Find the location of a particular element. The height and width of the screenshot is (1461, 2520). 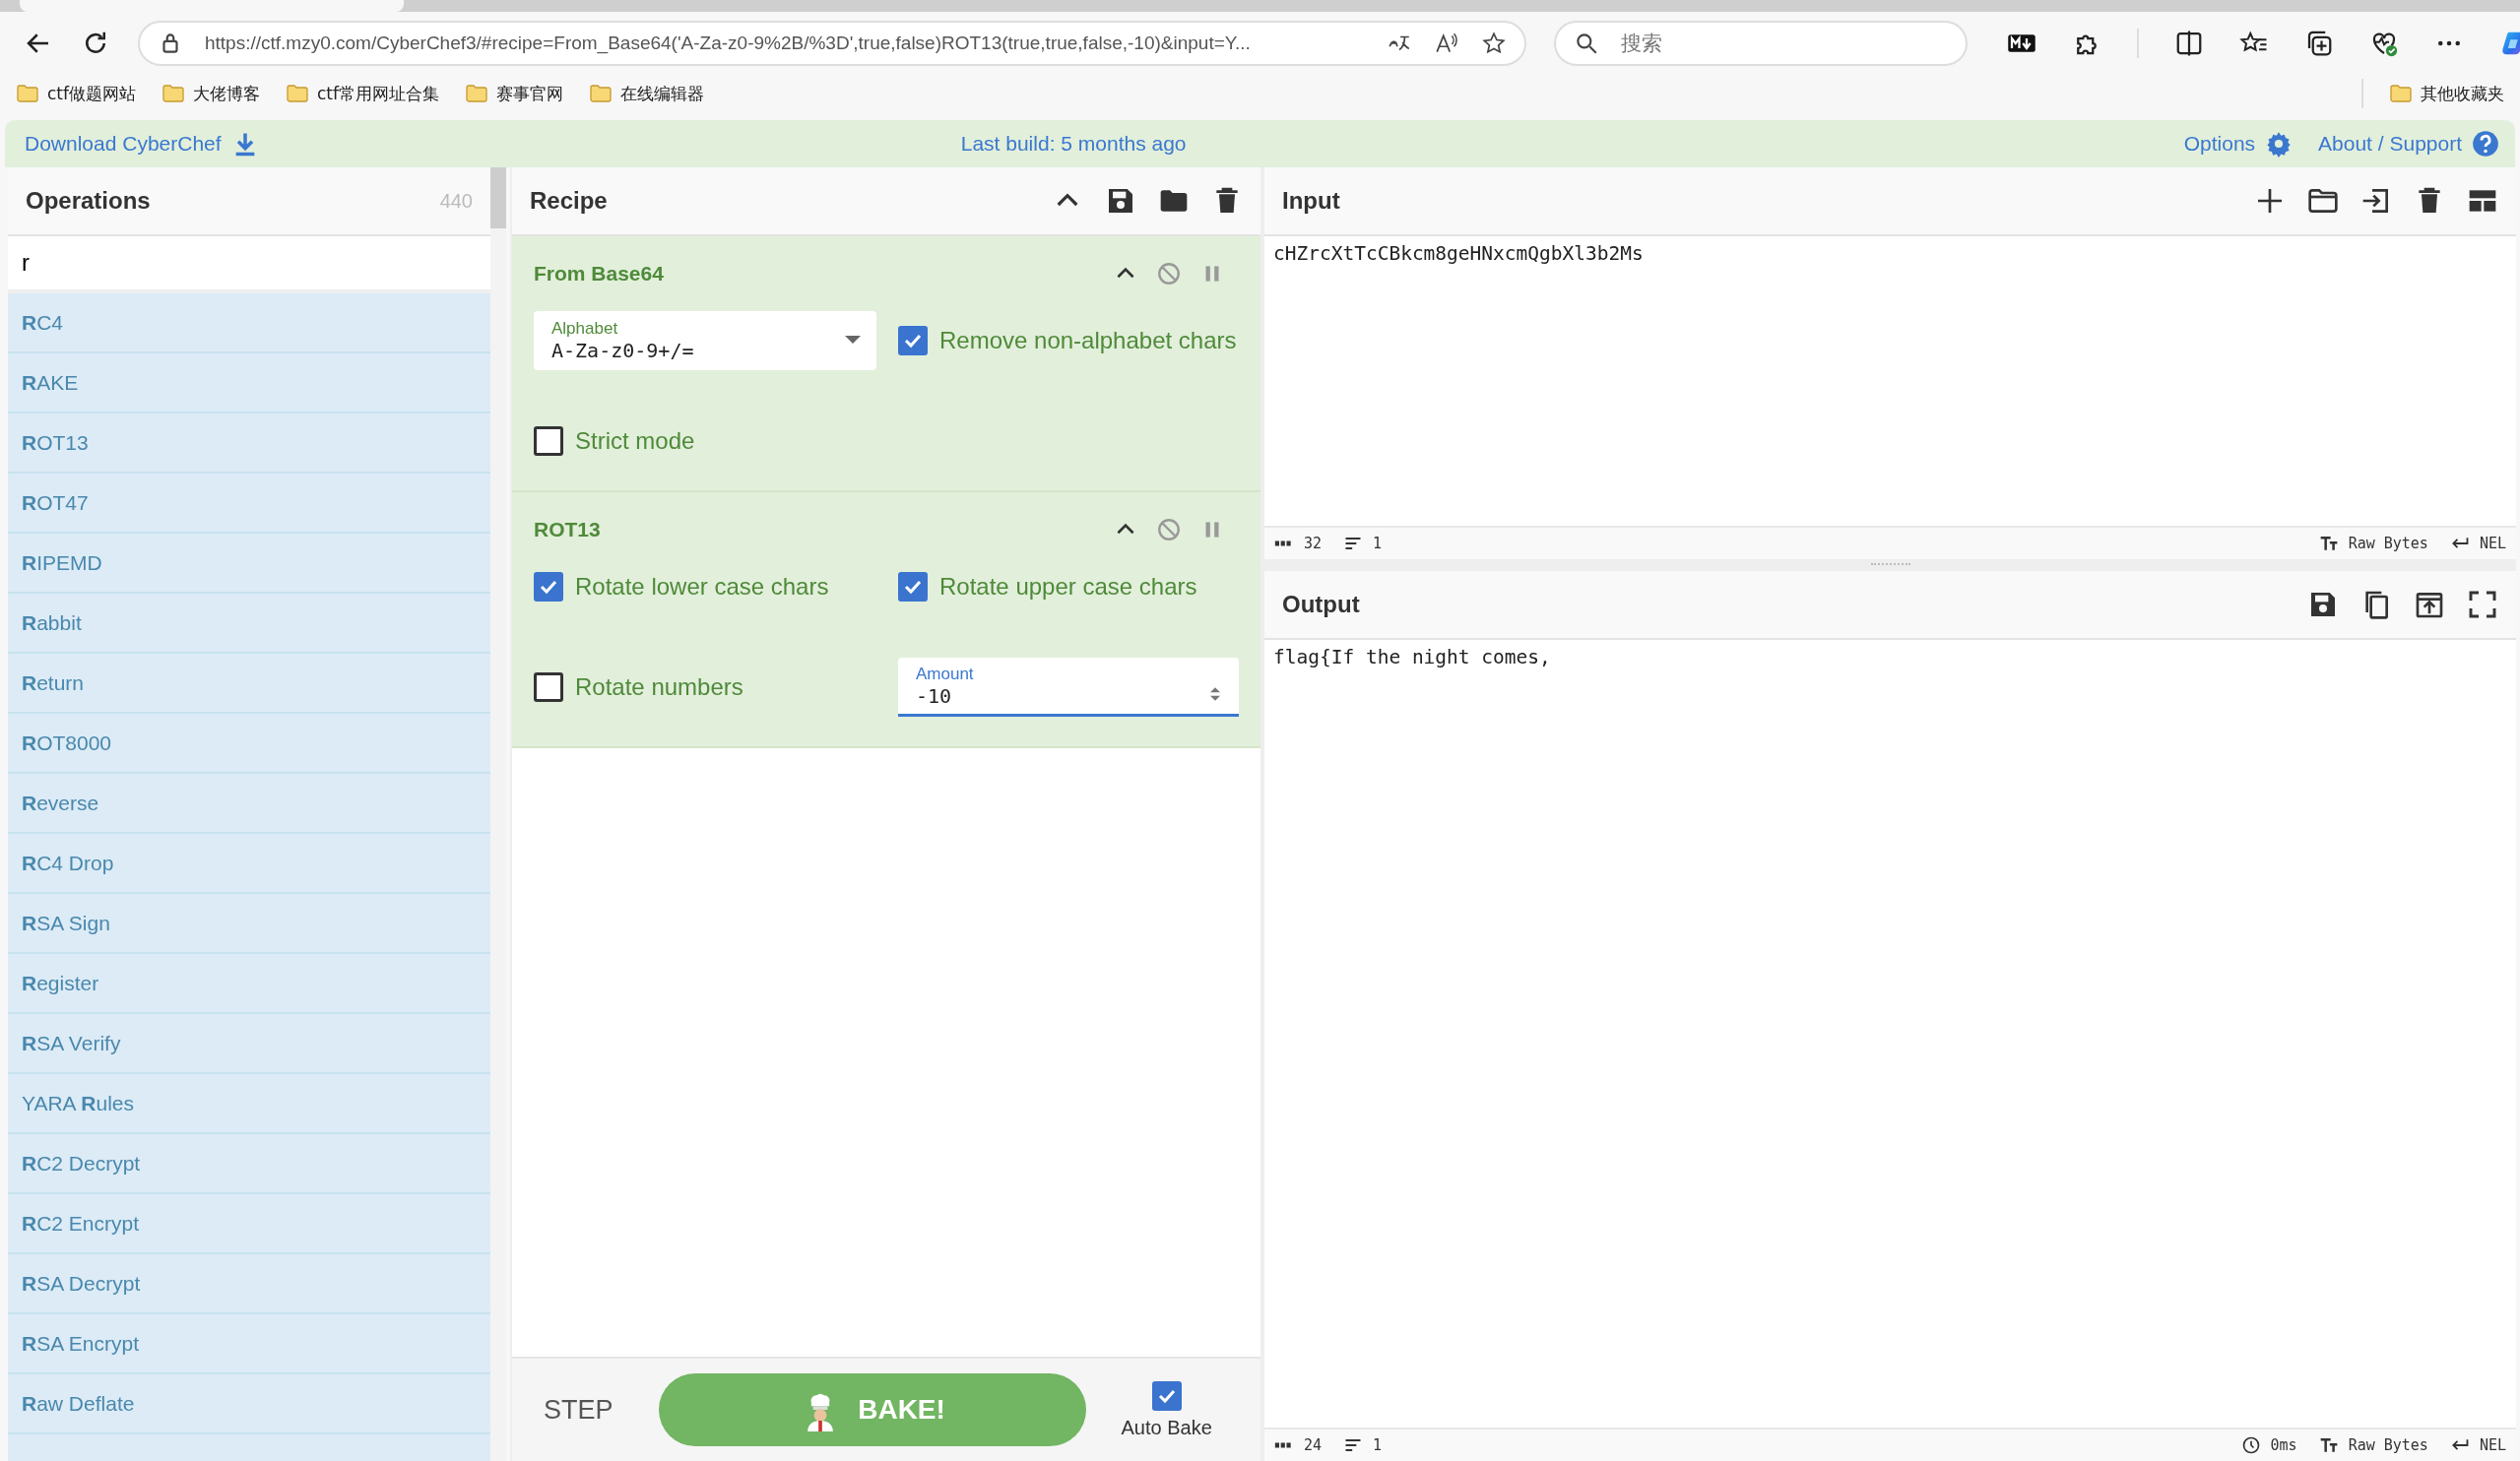

checkbox-label: Rotate lower case chars is located at coordinates (702, 587).